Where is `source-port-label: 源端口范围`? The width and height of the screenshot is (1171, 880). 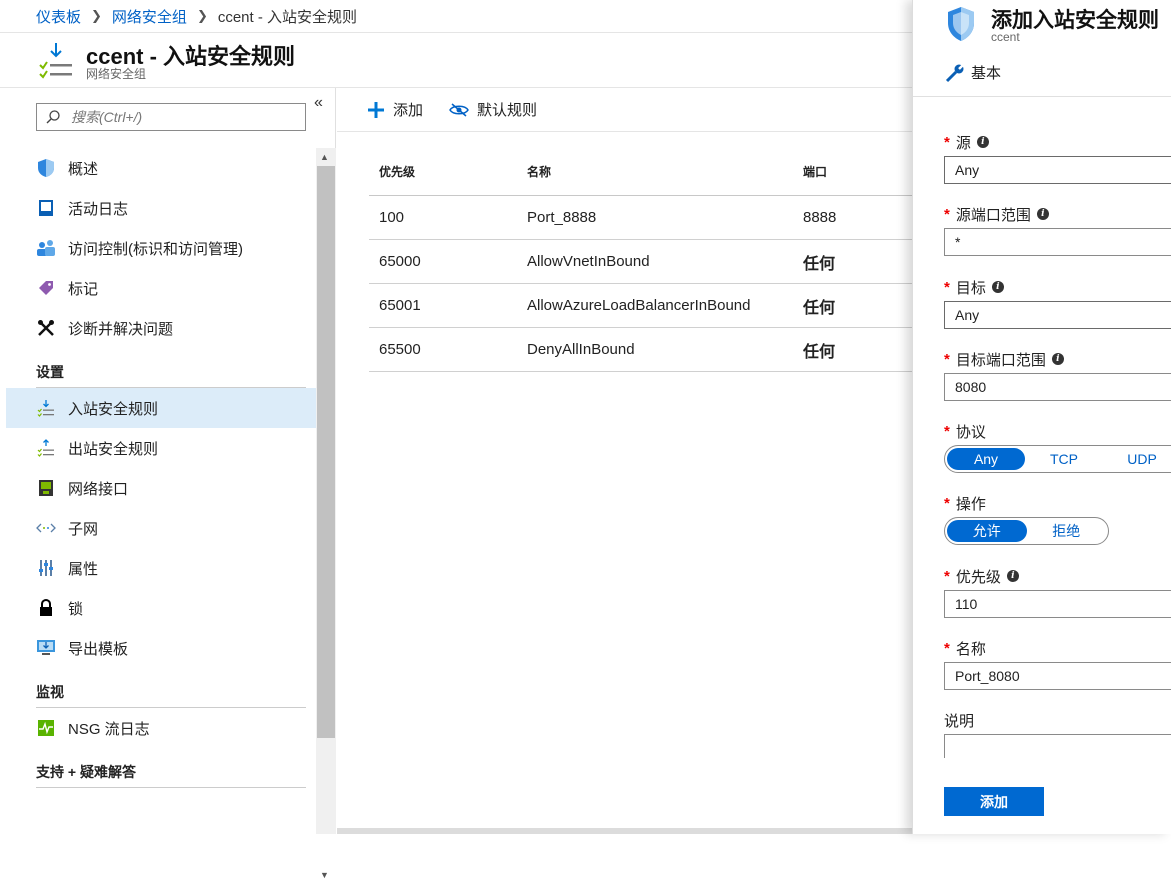 source-port-label: 源端口范围 is located at coordinates (993, 215).